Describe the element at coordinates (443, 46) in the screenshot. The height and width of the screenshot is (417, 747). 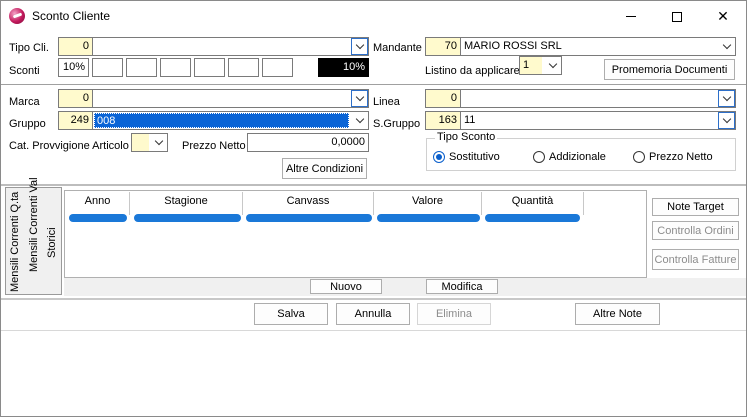
I see `mandante-code-input: 70` at that location.